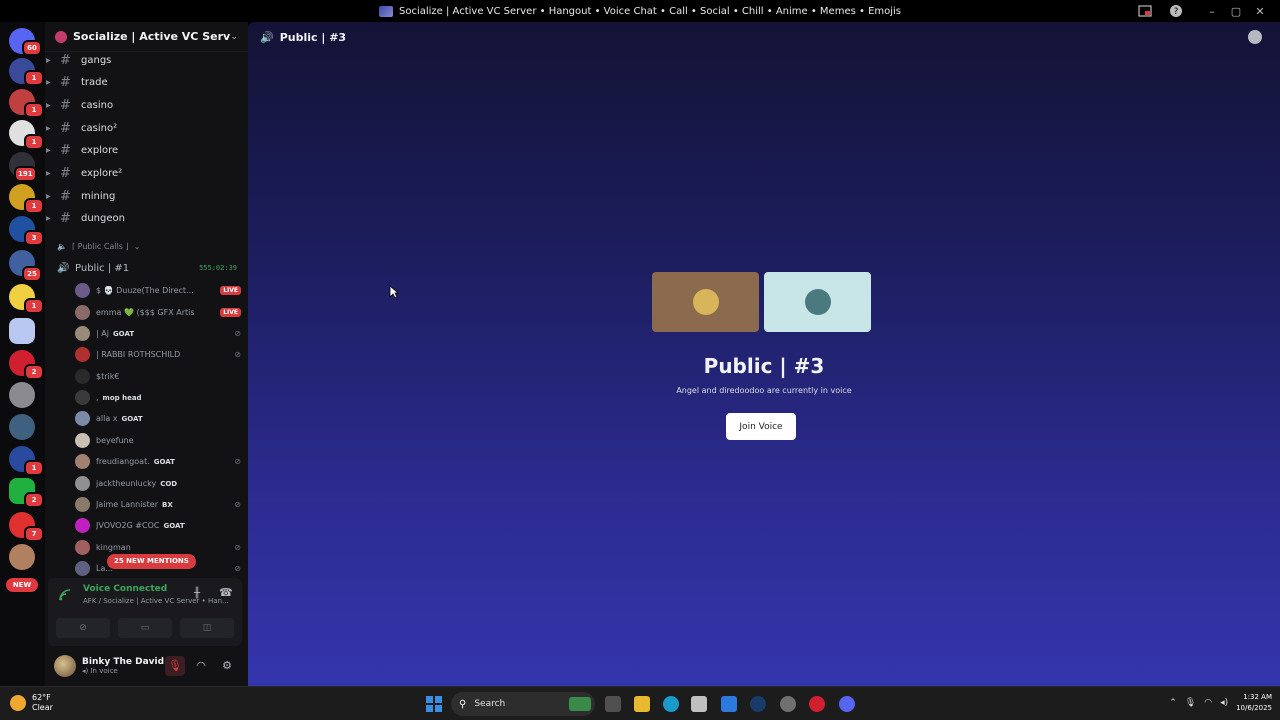 Image resolution: width=1280 pixels, height=720 pixels. What do you see at coordinates (1145, 11) in the screenshot?
I see `inbox-icon` at bounding box center [1145, 11].